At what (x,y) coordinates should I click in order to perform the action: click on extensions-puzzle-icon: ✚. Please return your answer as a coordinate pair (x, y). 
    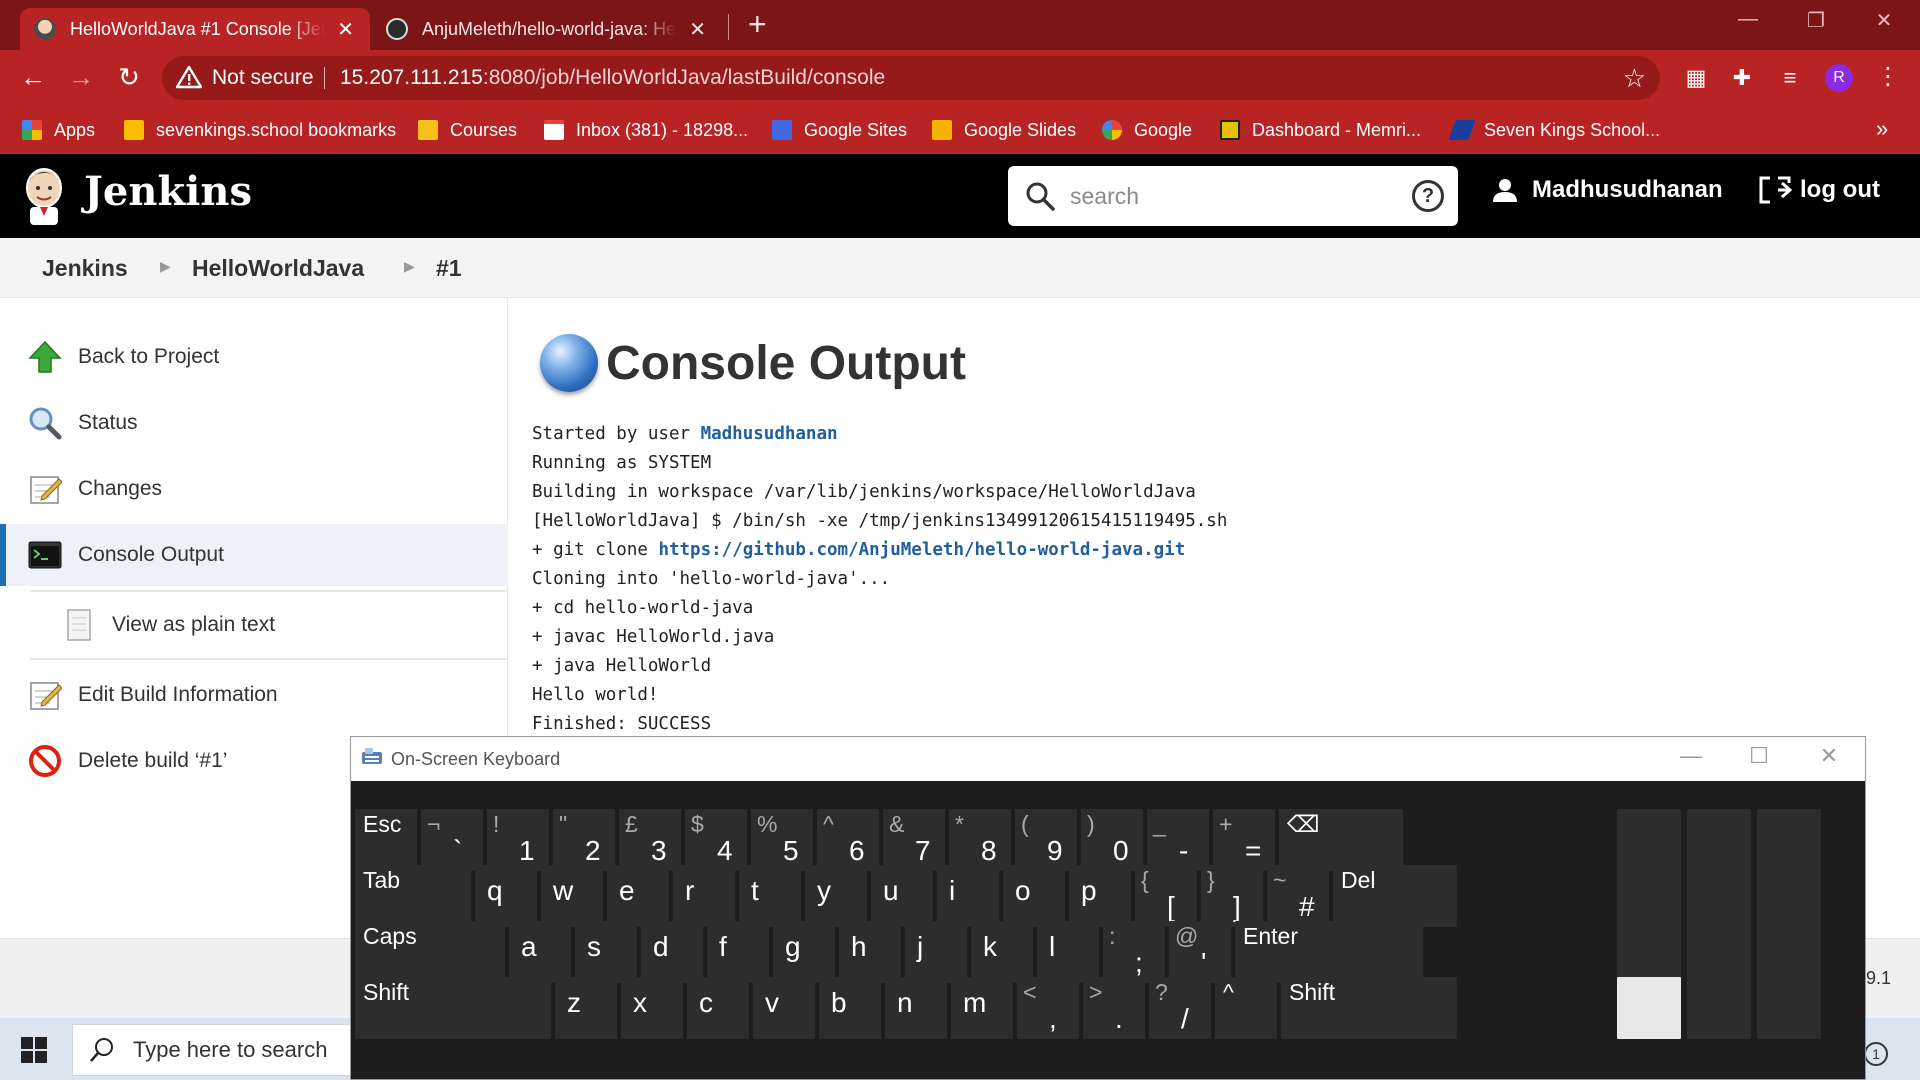
    Looking at the image, I should click on (1742, 78).